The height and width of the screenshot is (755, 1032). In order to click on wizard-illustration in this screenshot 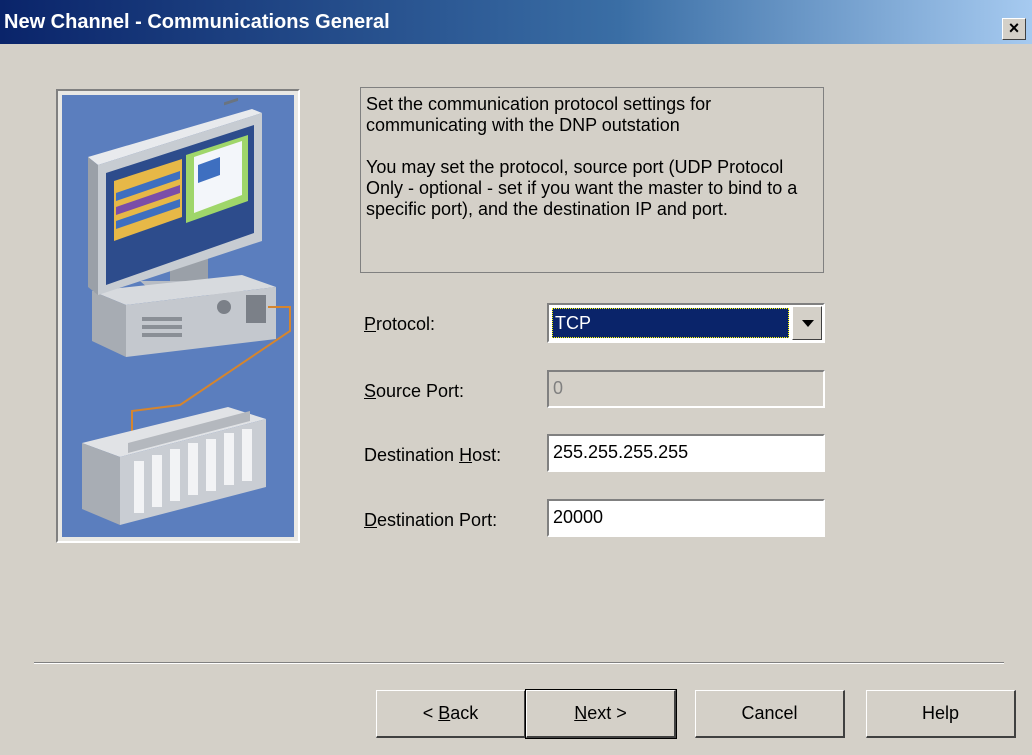, I will do `click(178, 316)`.